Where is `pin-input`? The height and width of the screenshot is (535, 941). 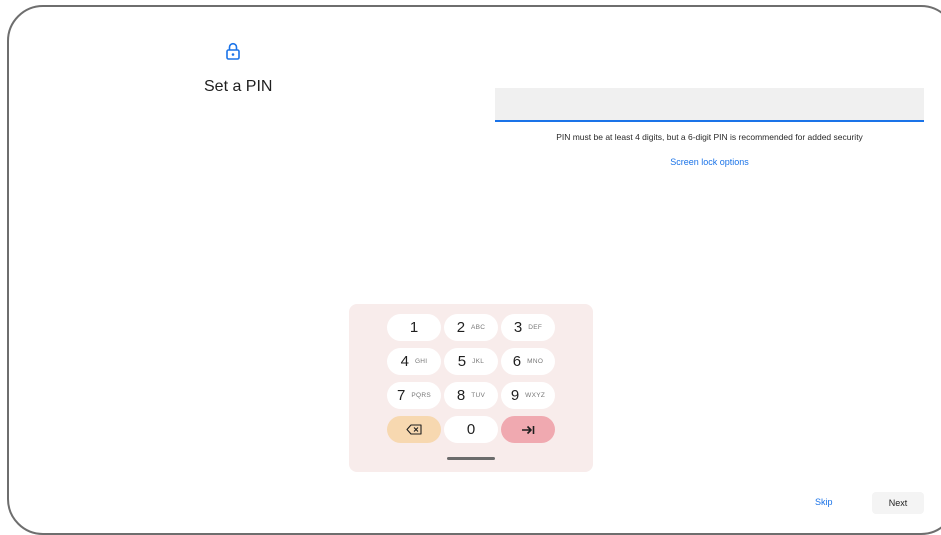 pin-input is located at coordinates (709, 105).